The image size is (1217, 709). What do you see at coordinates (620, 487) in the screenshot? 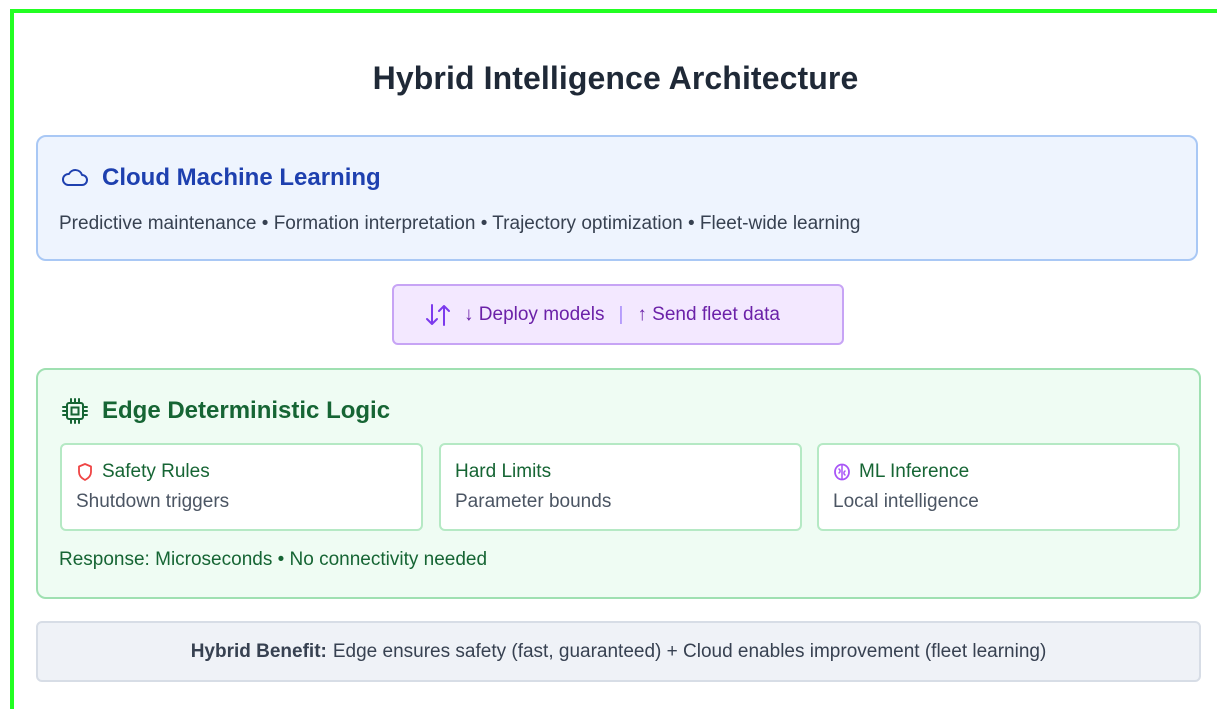
I see `hard-limits-card: Hard Limits Parameter bounds` at bounding box center [620, 487].